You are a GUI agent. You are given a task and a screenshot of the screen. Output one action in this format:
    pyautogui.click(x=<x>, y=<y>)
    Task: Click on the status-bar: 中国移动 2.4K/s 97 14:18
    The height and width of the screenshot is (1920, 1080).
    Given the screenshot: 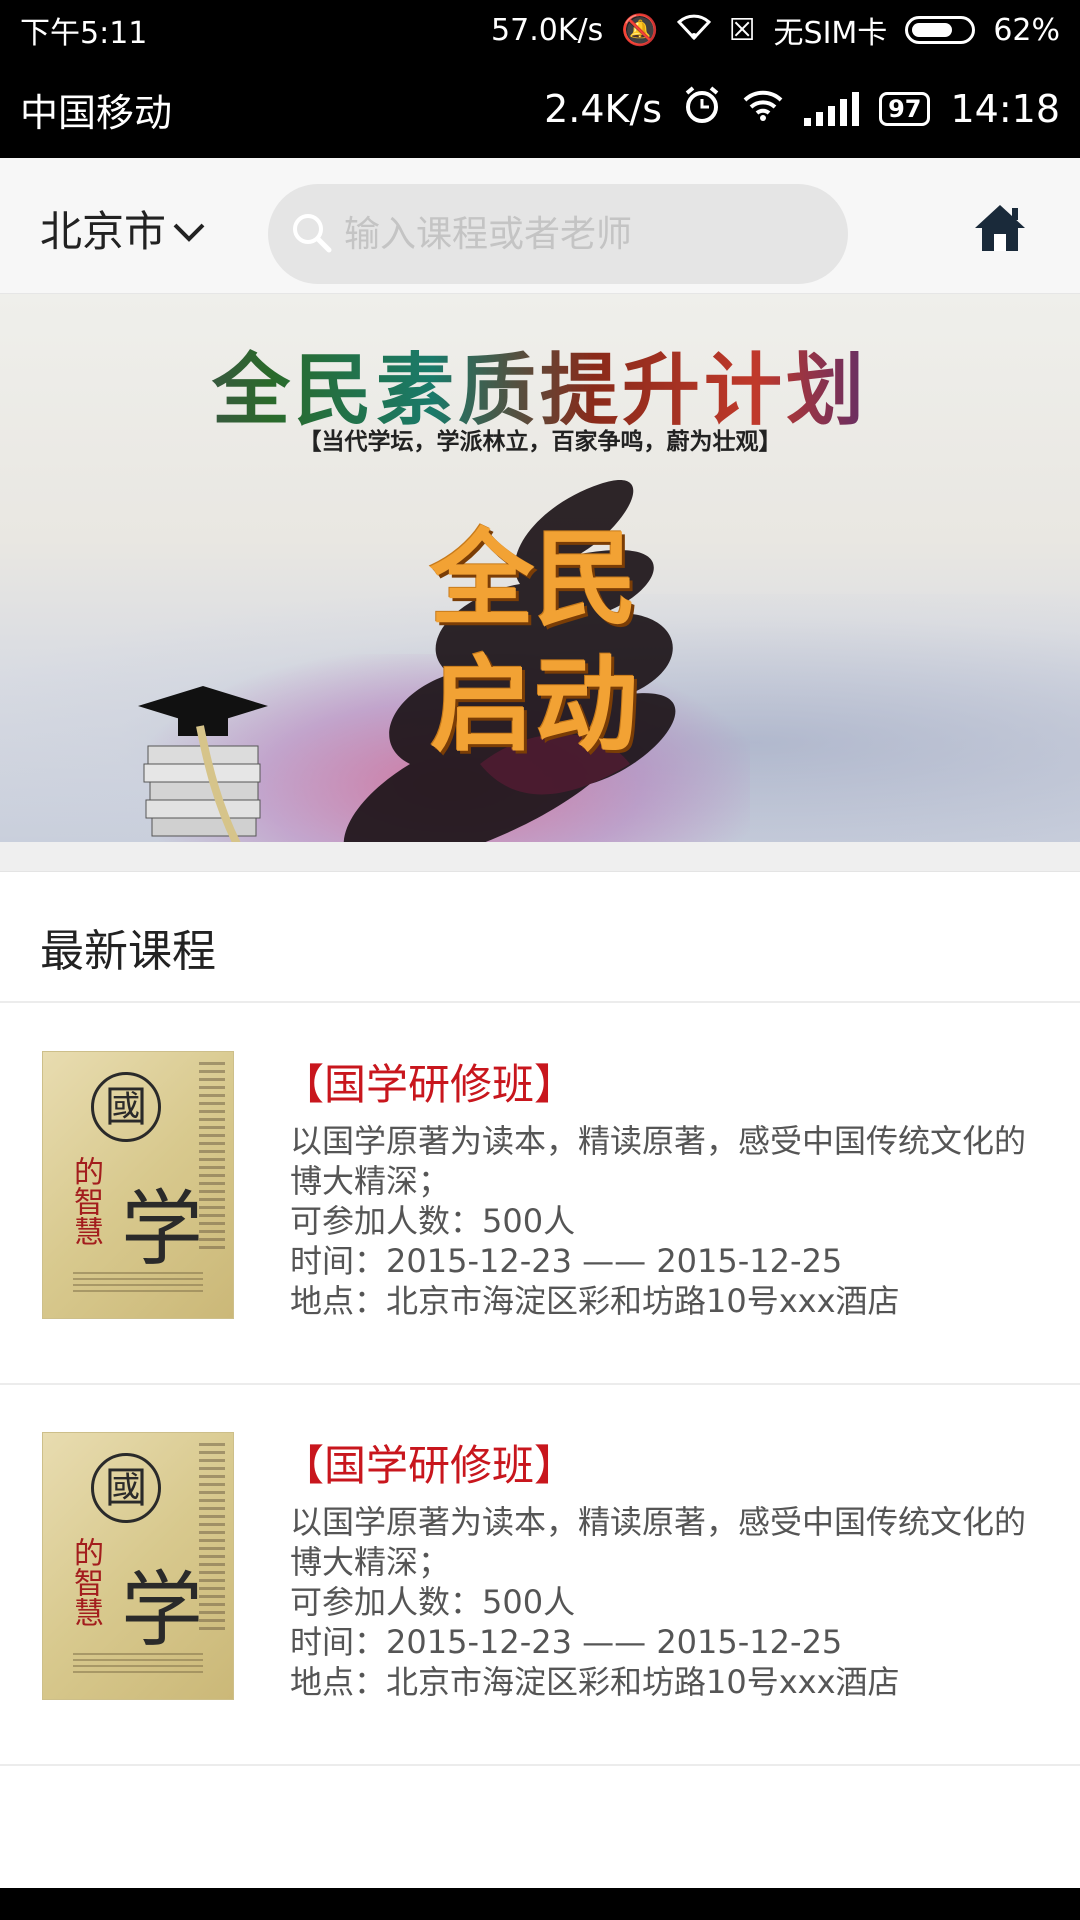 What is the action you would take?
    pyautogui.click(x=540, y=109)
    